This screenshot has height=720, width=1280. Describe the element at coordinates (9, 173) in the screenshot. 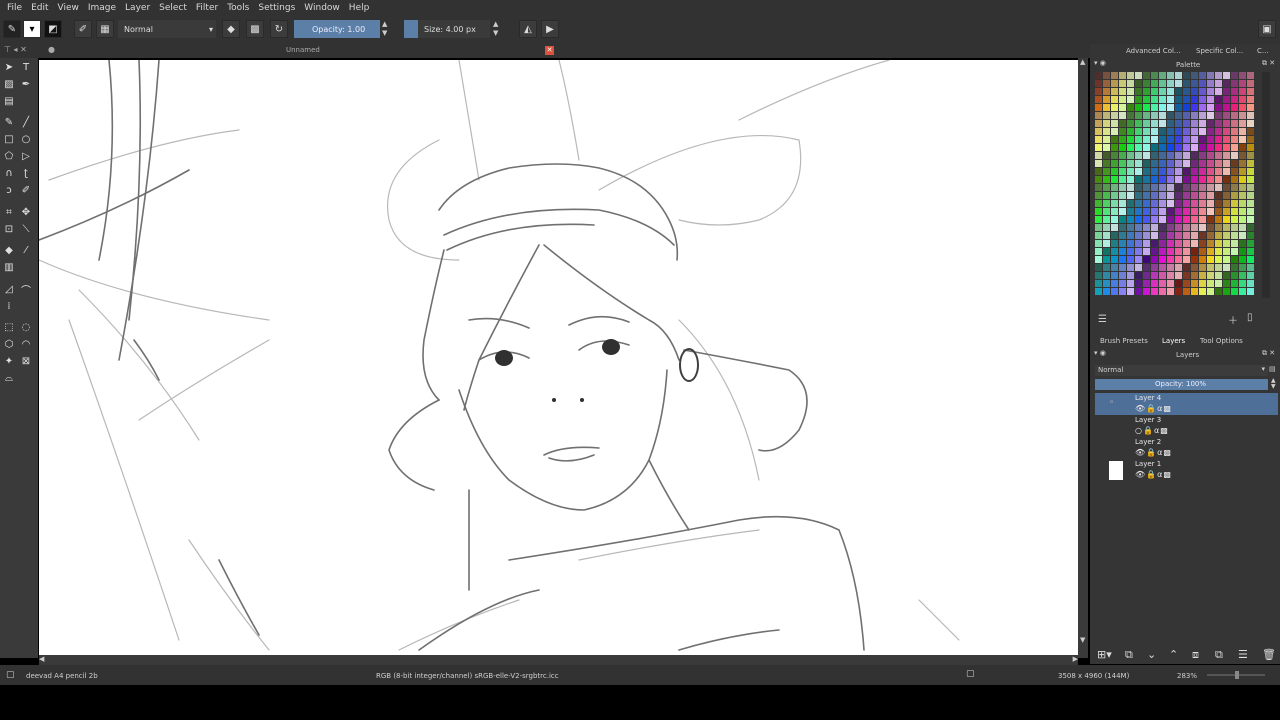

I see `bezier-tool-icon: ∩` at that location.